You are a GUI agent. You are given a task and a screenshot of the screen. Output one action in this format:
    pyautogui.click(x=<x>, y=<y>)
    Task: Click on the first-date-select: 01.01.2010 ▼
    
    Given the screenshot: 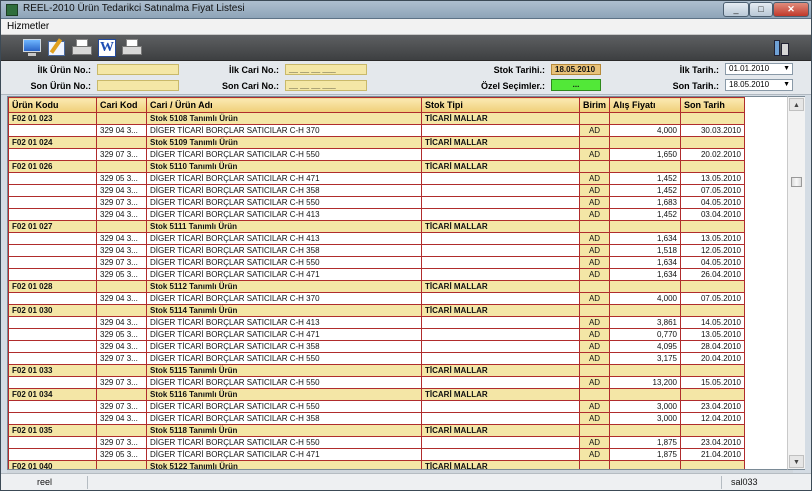 What is the action you would take?
    pyautogui.click(x=759, y=69)
    